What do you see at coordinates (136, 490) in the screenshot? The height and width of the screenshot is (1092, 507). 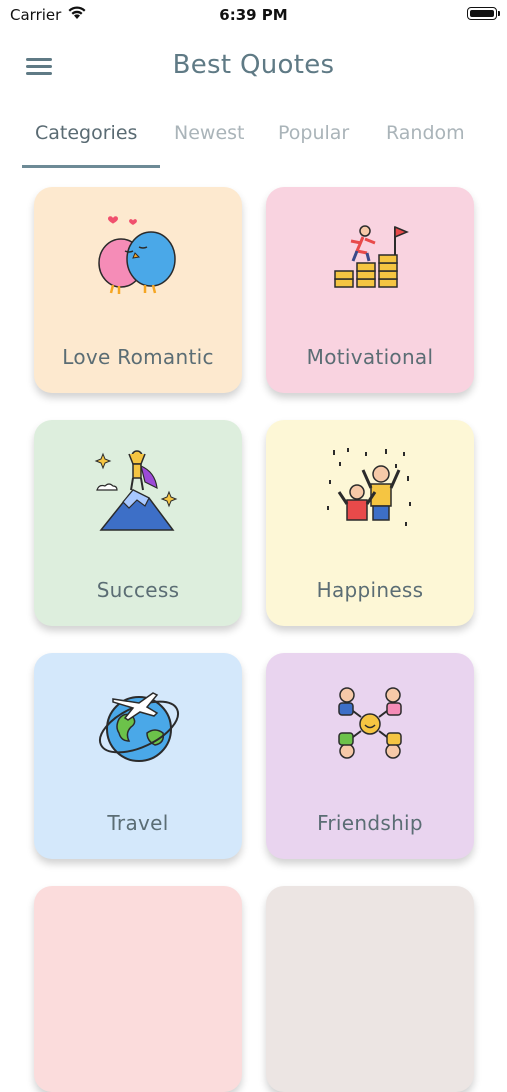 I see `mountain-summit-icon` at bounding box center [136, 490].